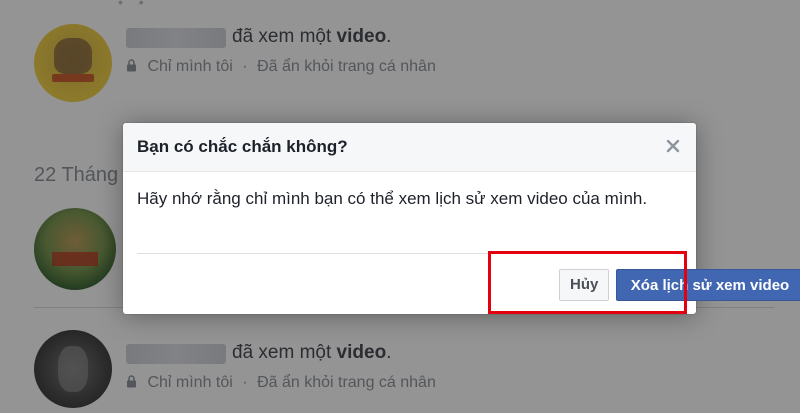  I want to click on dialog-header: Bạn có chắc chắn không?, so click(409, 147).